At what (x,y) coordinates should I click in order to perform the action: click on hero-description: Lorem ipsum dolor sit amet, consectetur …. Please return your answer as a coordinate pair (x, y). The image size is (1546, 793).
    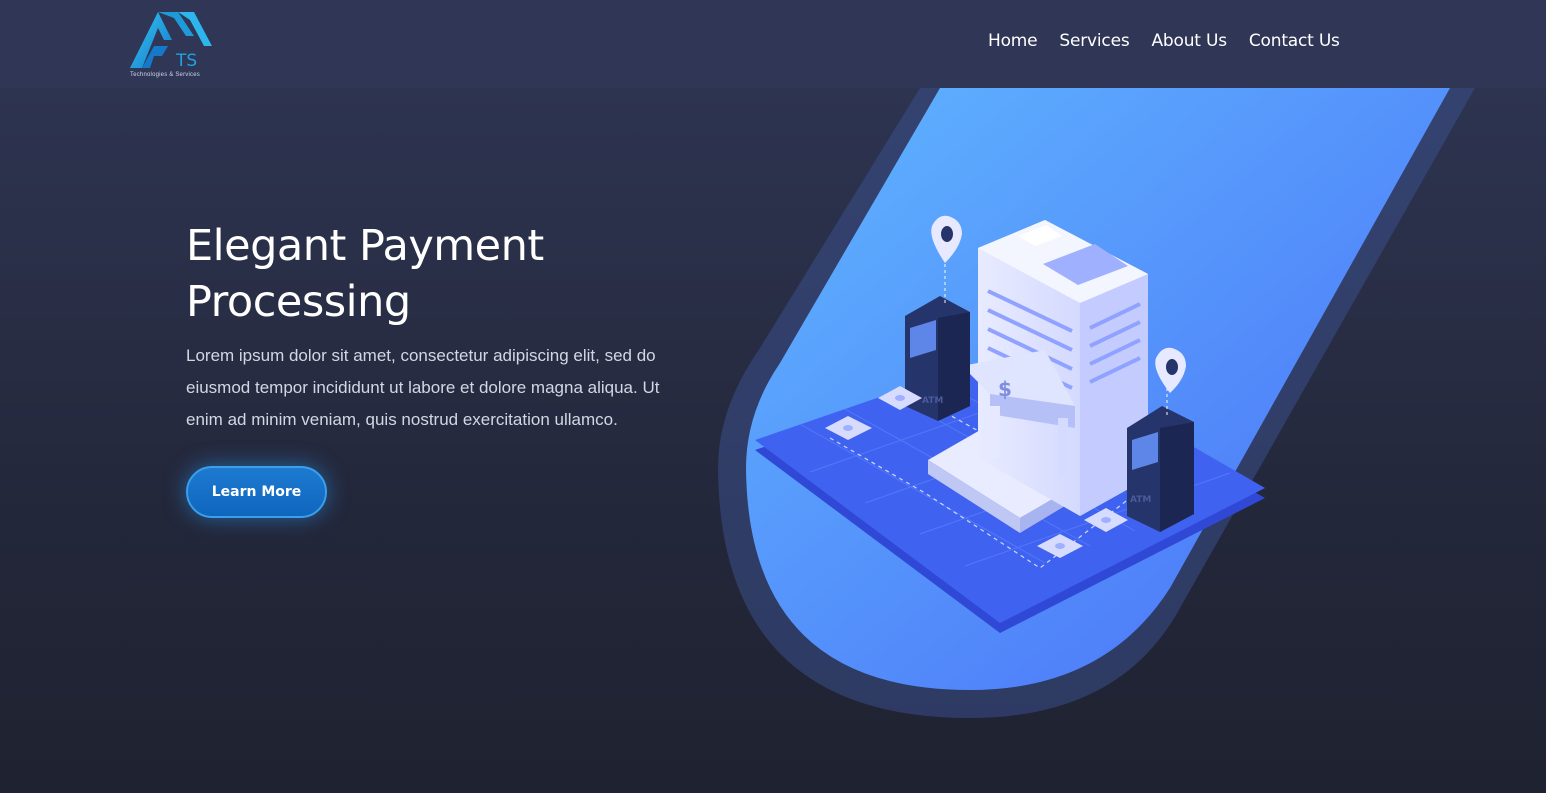
    Looking at the image, I should click on (423, 387).